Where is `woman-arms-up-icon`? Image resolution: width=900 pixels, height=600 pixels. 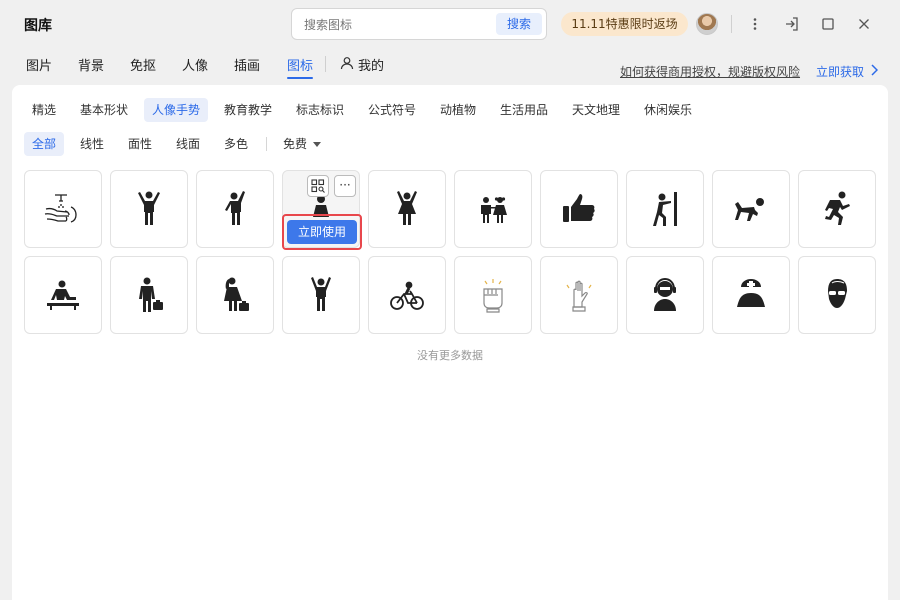
woman-arms-up-icon is located at coordinates (407, 208).